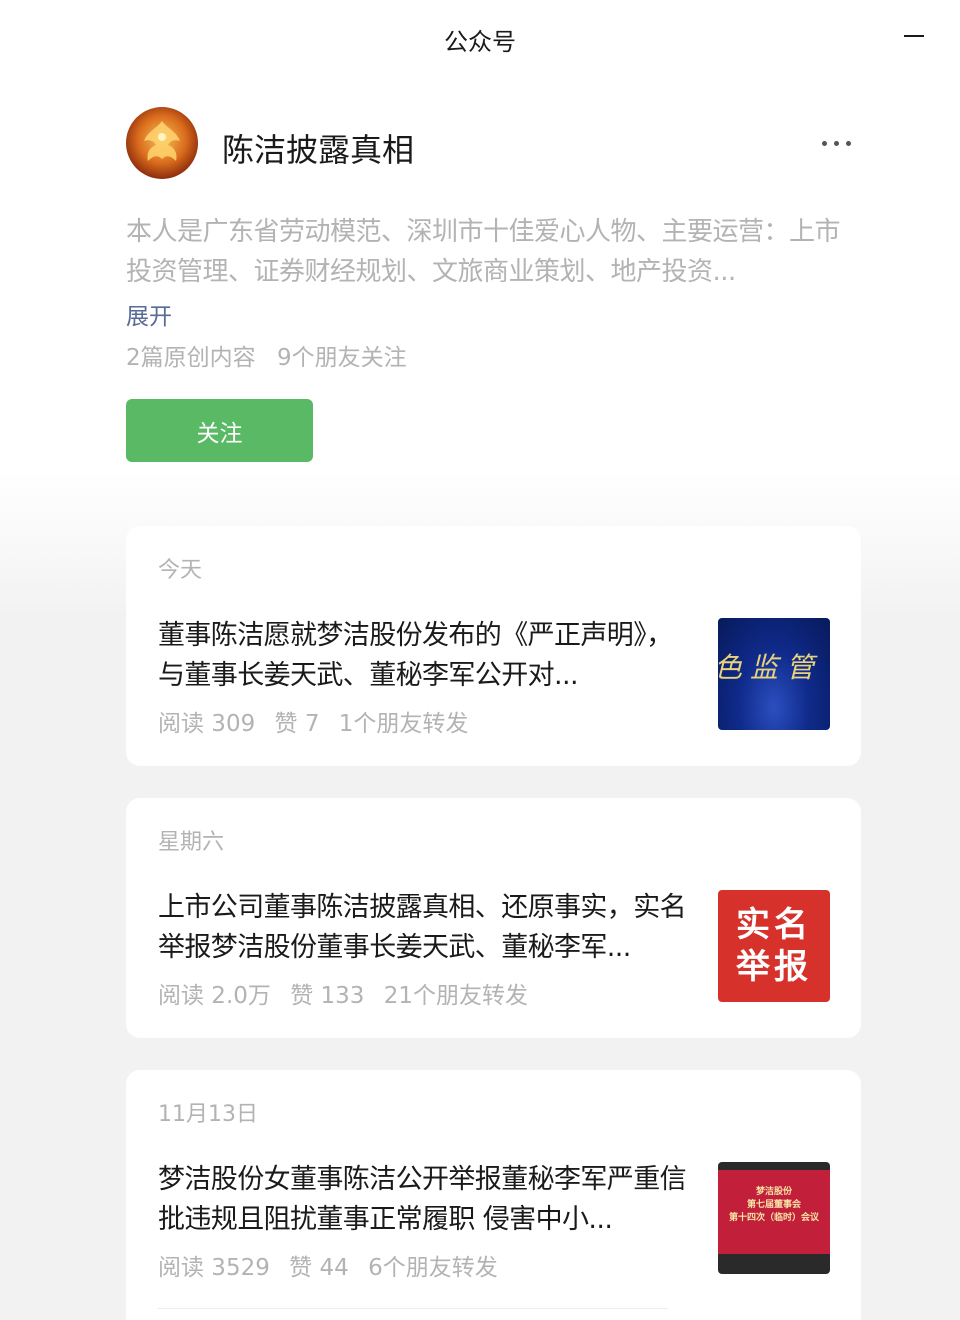 This screenshot has width=960, height=1320. Describe the element at coordinates (149, 314) in the screenshot. I see `expand-link: 展开` at that location.